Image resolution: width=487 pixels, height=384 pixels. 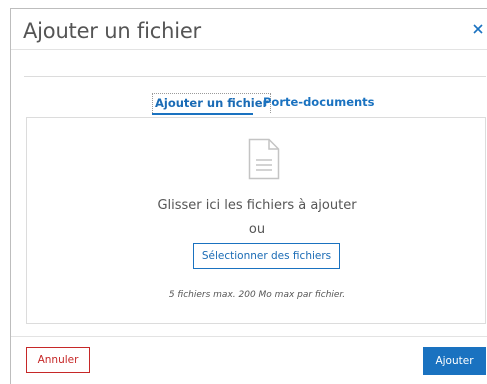 I want to click on footer-divider, so click(x=249, y=336).